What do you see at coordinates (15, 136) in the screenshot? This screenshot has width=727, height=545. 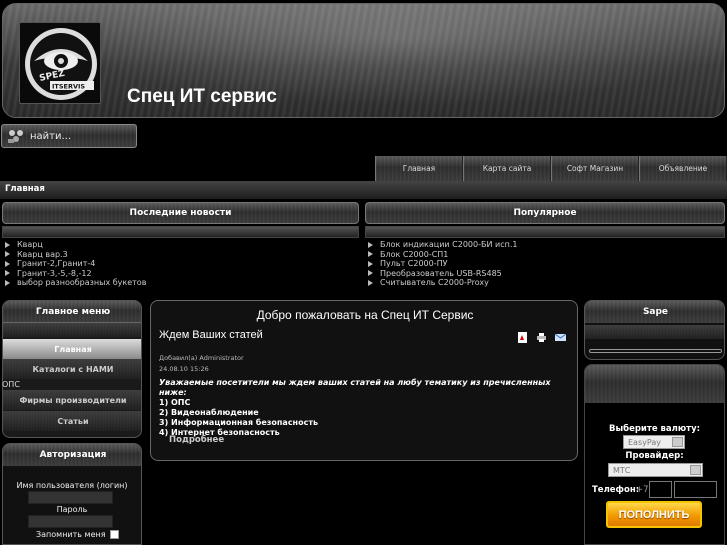 I see `search-icon` at bounding box center [15, 136].